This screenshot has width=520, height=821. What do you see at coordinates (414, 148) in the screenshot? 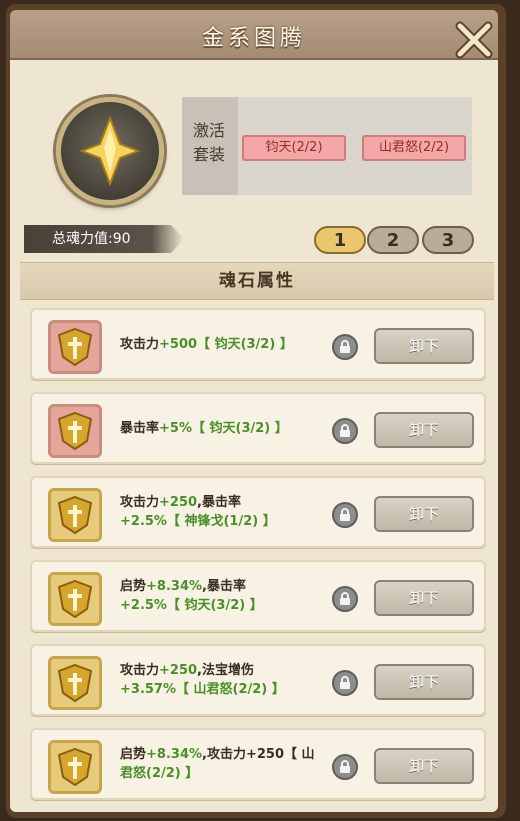
I see `suit-tag: 山君怒(2/2)` at bounding box center [414, 148].